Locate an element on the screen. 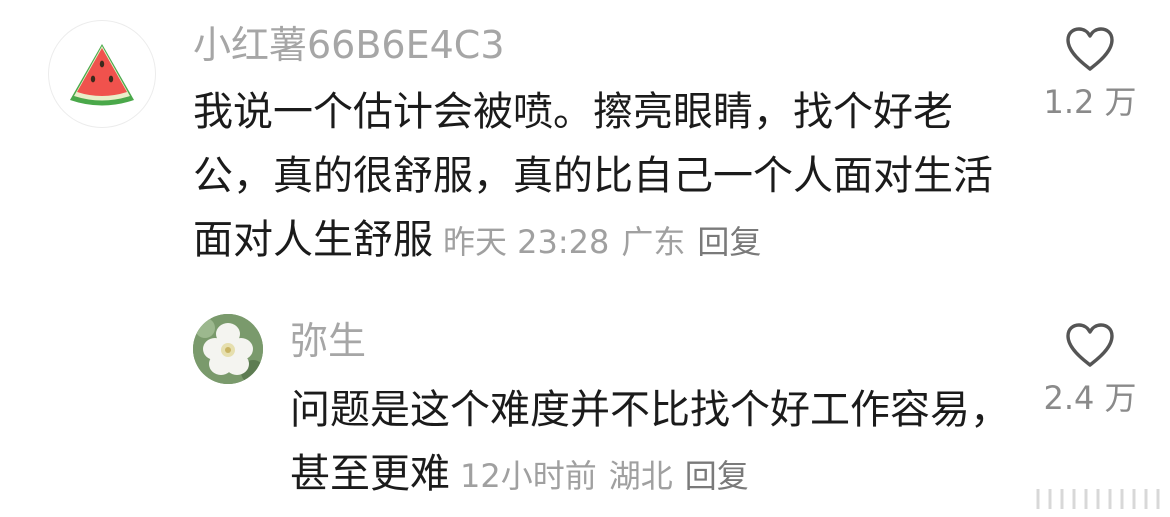 The height and width of the screenshot is (517, 1170). reply-location: 湖北 is located at coordinates (640, 476).